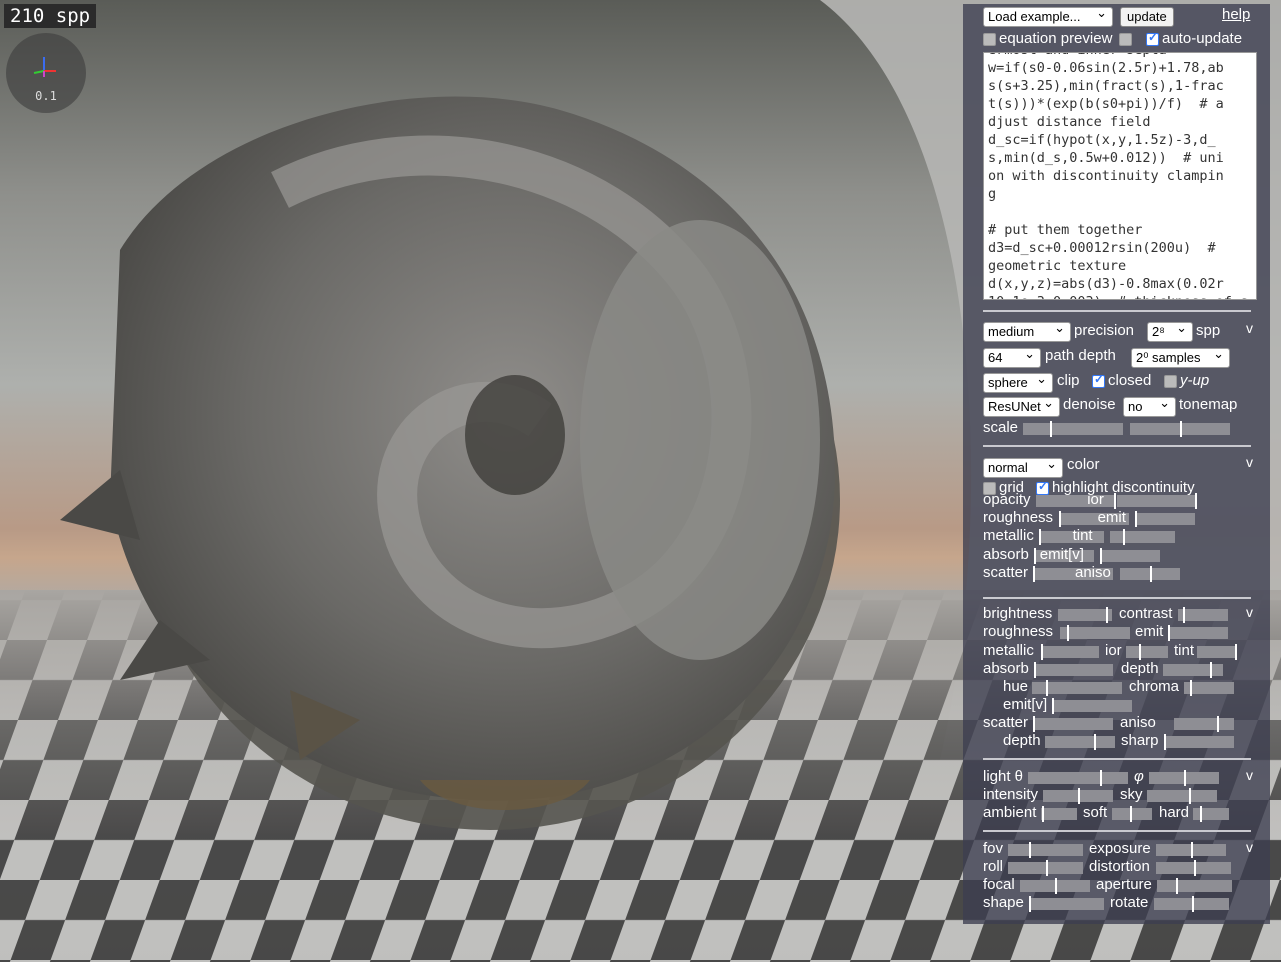 The image size is (1281, 962). What do you see at coordinates (1001, 427) in the screenshot?
I see `scale-label: scale` at bounding box center [1001, 427].